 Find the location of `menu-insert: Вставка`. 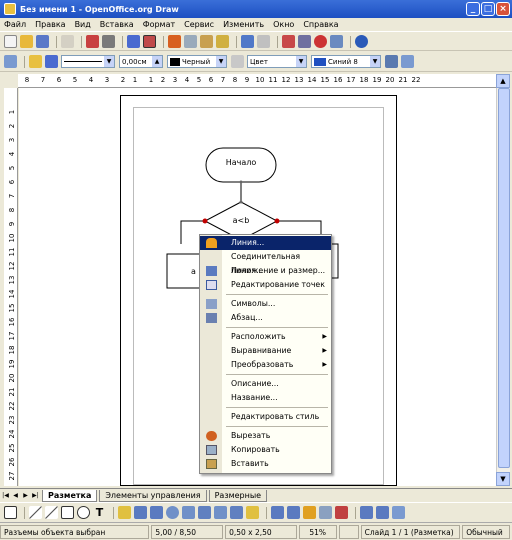

menu-insert: Вставка is located at coordinates (117, 24).